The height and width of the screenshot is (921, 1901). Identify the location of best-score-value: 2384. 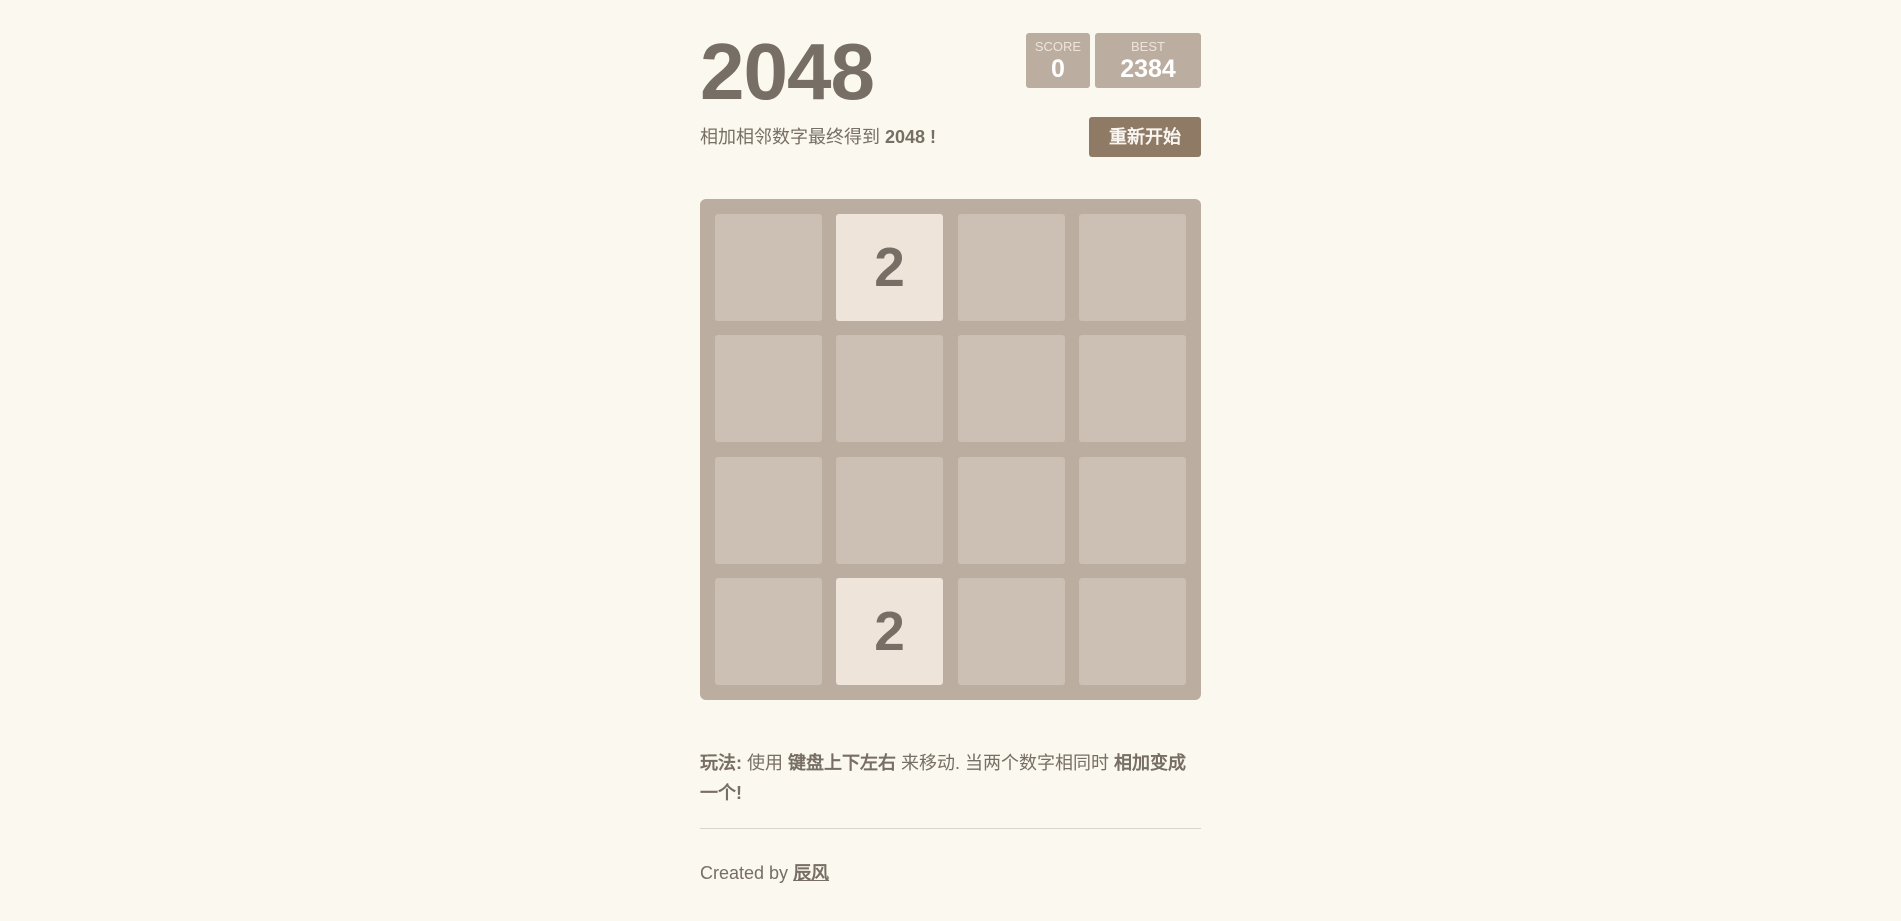
(1148, 69).